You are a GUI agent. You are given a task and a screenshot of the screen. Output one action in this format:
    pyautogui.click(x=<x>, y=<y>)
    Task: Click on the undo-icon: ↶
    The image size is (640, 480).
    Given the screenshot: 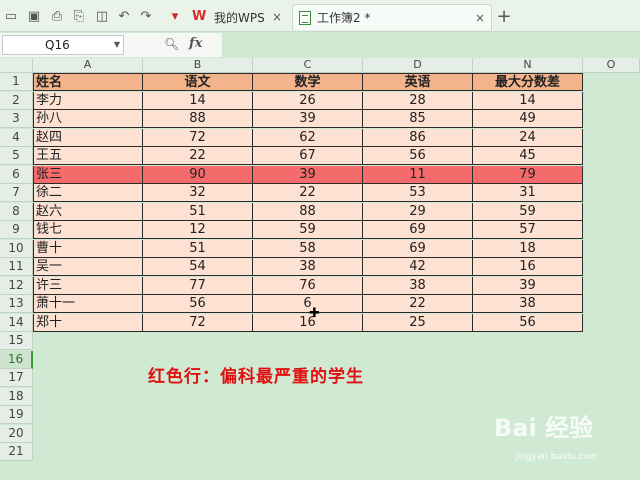 What is the action you would take?
    pyautogui.click(x=124, y=16)
    